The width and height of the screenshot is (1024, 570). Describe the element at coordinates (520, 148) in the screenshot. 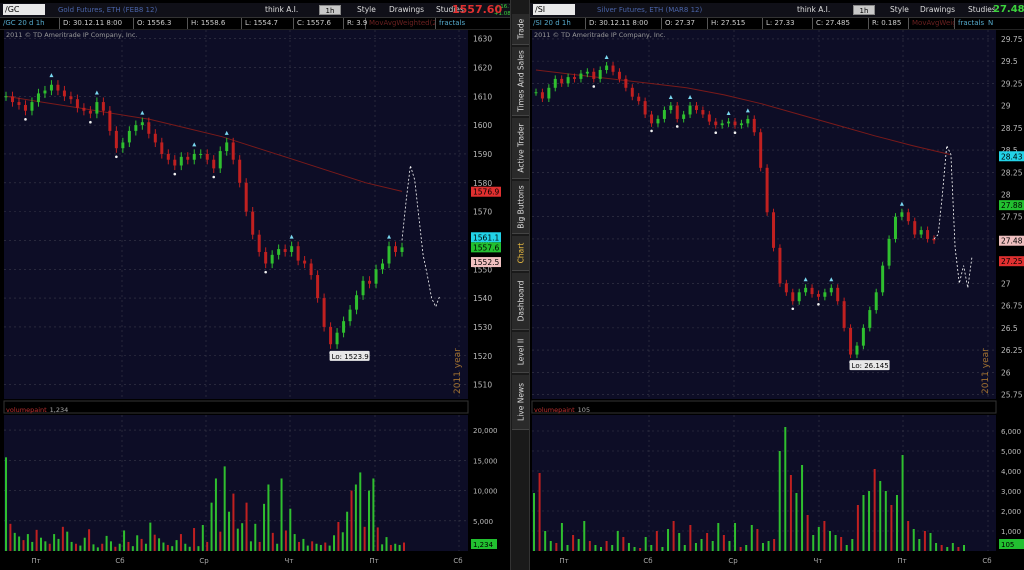

I see `tab-active-trader: Active Trader` at that location.